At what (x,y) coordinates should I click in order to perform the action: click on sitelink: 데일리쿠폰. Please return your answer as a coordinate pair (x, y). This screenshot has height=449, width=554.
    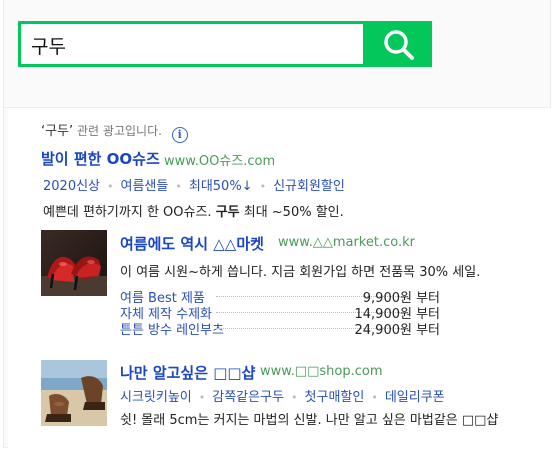
    Looking at the image, I should click on (415, 397).